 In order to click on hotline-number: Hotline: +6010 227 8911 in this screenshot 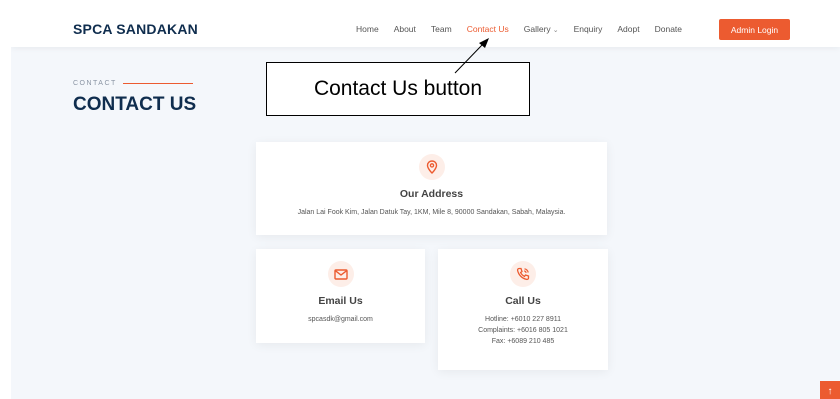, I will do `click(523, 319)`.